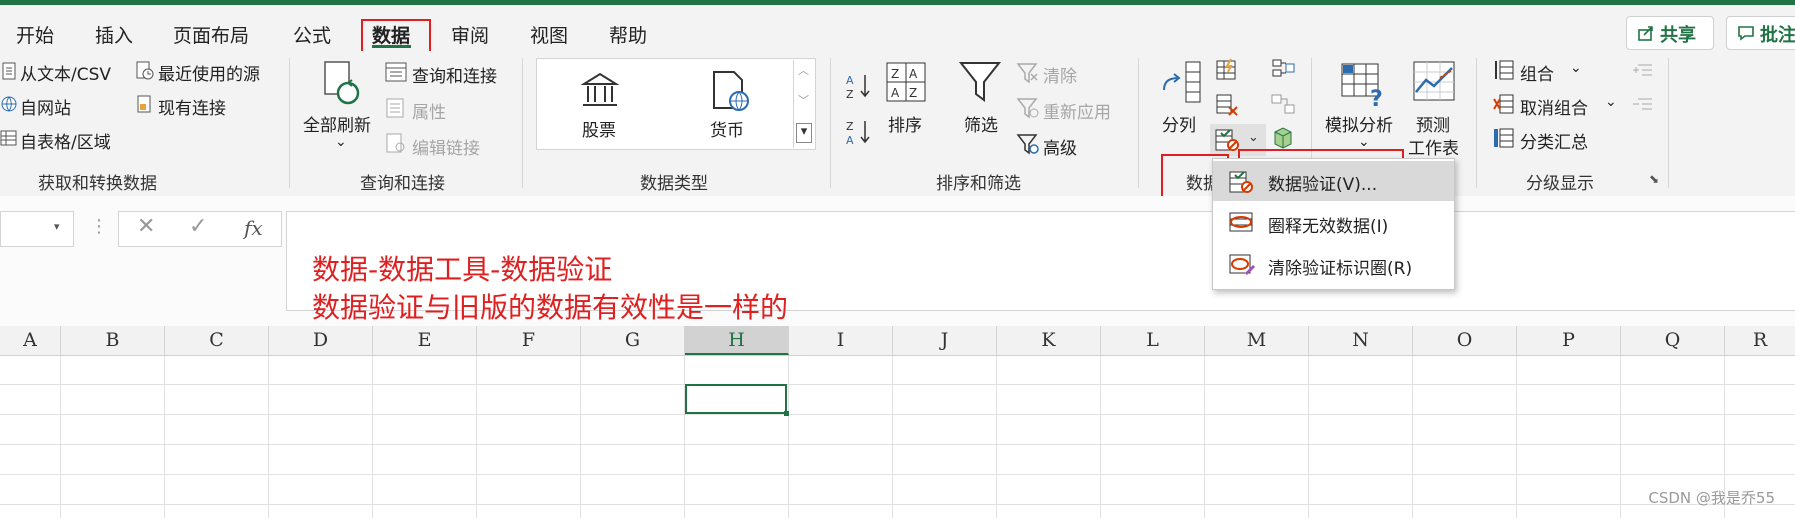 This screenshot has height=518, width=1795. I want to click on tab-view: 视图, so click(549, 34).